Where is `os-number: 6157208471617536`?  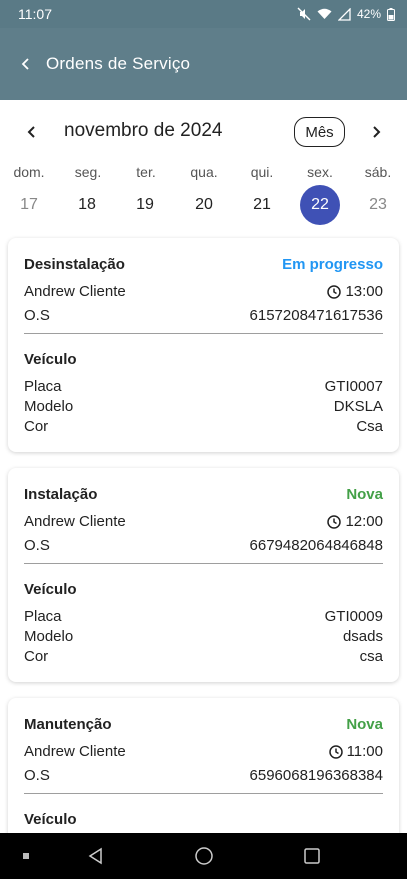
os-number: 6157208471617536 is located at coordinates (316, 315).